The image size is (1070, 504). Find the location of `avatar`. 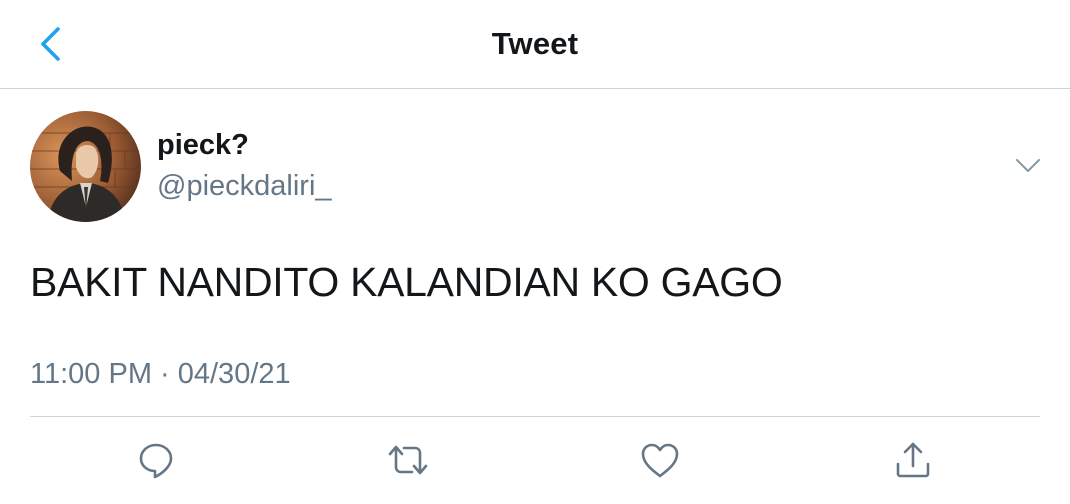

avatar is located at coordinates (85, 166).